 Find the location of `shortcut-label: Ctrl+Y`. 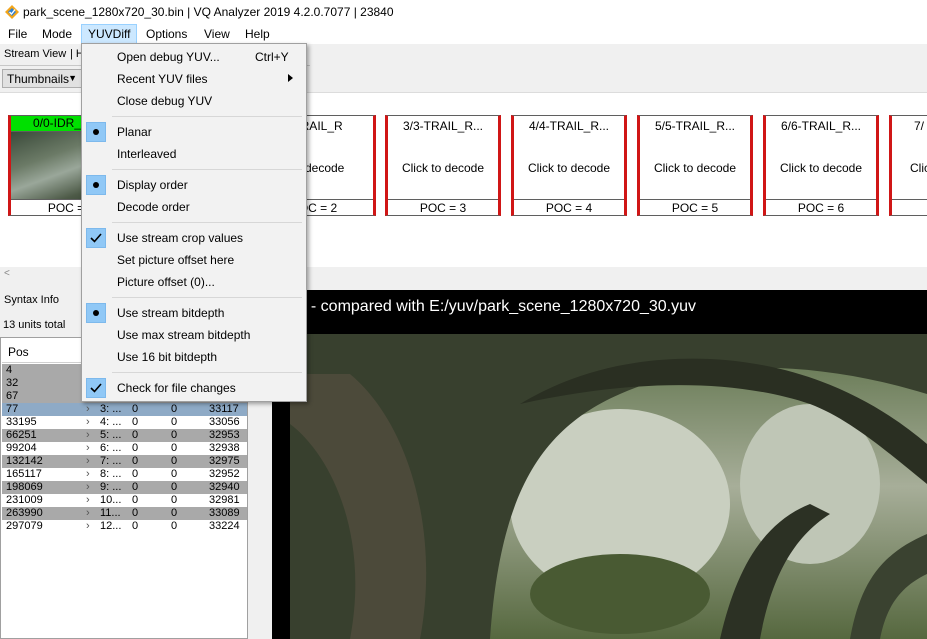

shortcut-label: Ctrl+Y is located at coordinates (272, 57).